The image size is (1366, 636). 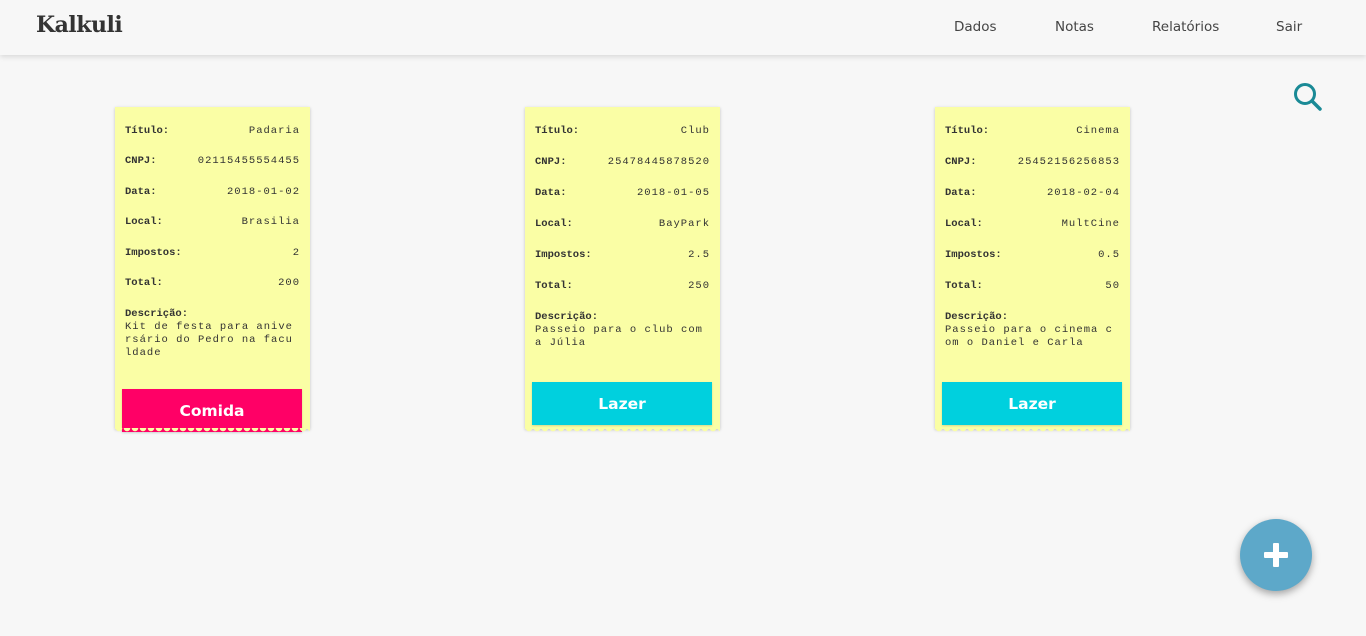 I want to click on field-value: 2, so click(x=296, y=253).